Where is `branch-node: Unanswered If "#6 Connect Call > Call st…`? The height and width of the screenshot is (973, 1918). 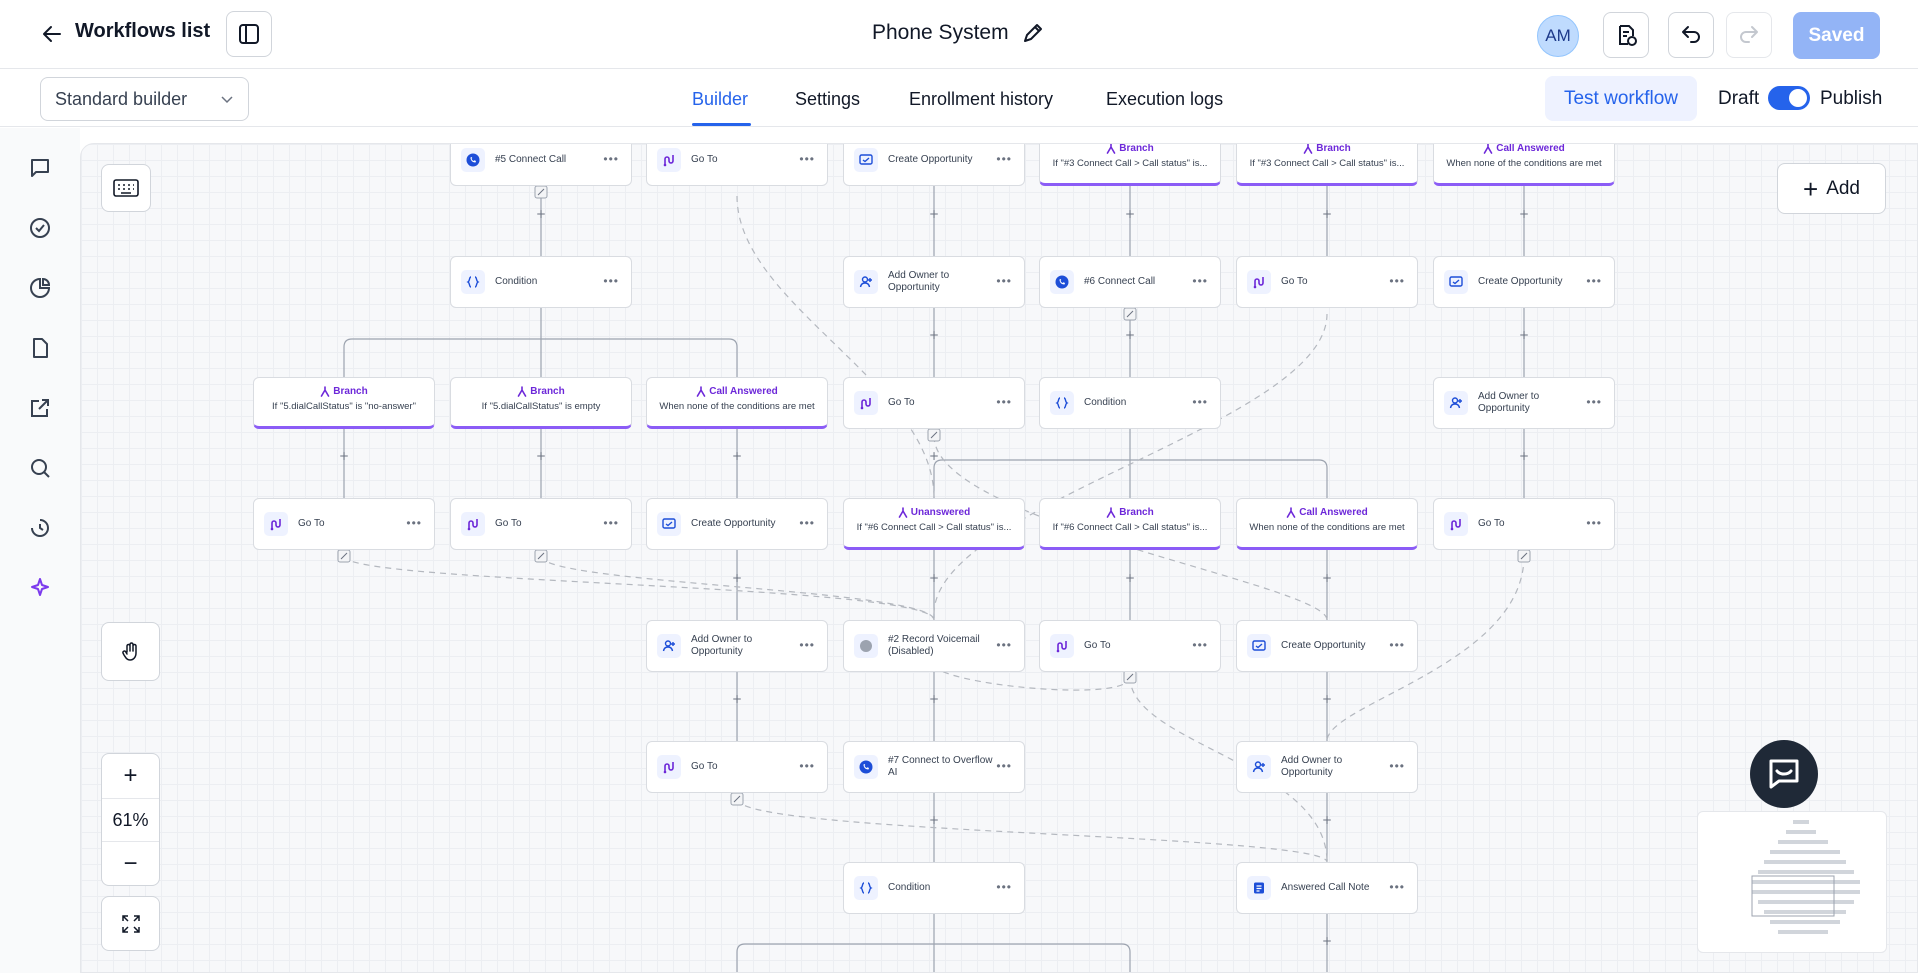 branch-node: Unanswered If "#6 Connect Call > Call st… is located at coordinates (934, 524).